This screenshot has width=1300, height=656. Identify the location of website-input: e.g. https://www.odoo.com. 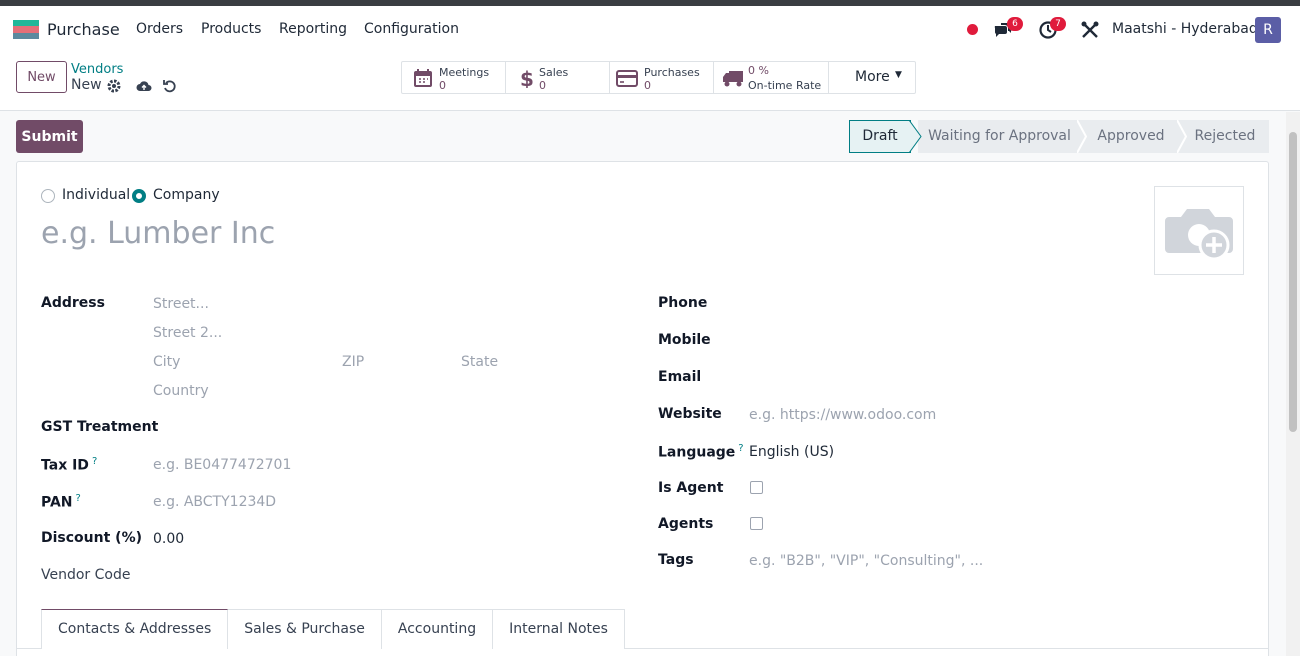
(842, 415).